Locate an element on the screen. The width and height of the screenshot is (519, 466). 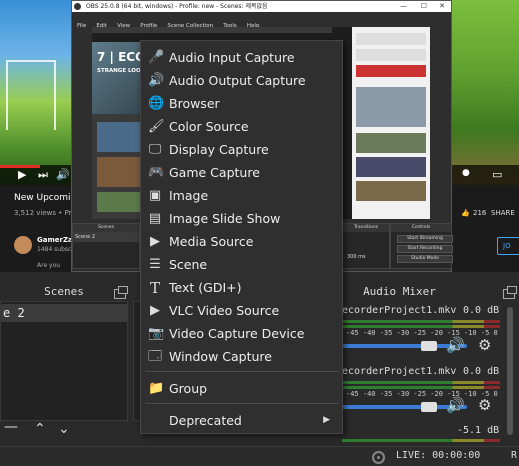
minimize-icon: — is located at coordinates (403, 6).